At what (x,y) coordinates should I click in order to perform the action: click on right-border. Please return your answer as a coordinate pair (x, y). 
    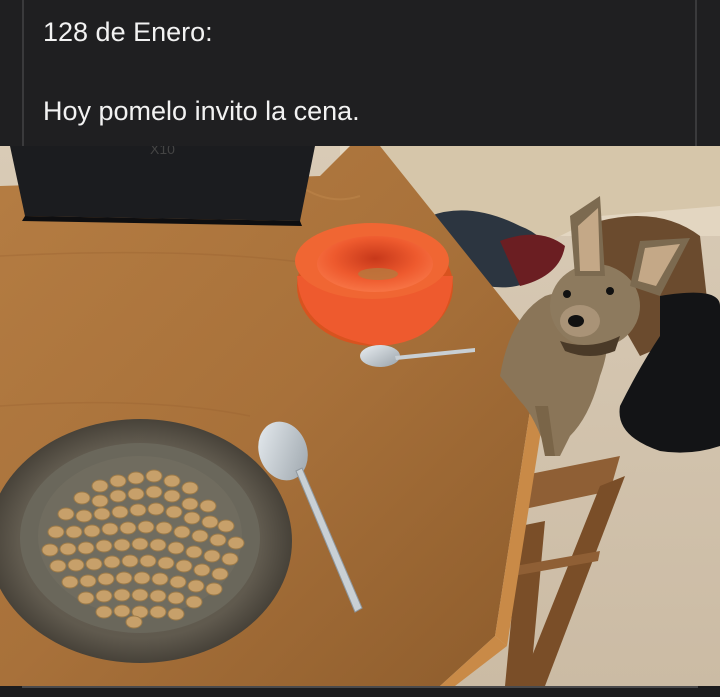
    Looking at the image, I should click on (696, 73).